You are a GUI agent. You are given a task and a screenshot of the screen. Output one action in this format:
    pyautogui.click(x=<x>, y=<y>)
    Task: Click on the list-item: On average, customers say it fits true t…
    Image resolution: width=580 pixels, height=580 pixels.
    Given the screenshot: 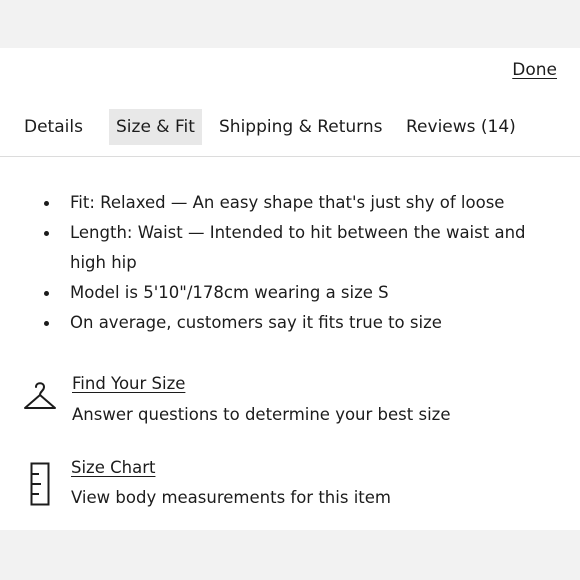 What is the action you would take?
    pyautogui.click(x=290, y=323)
    